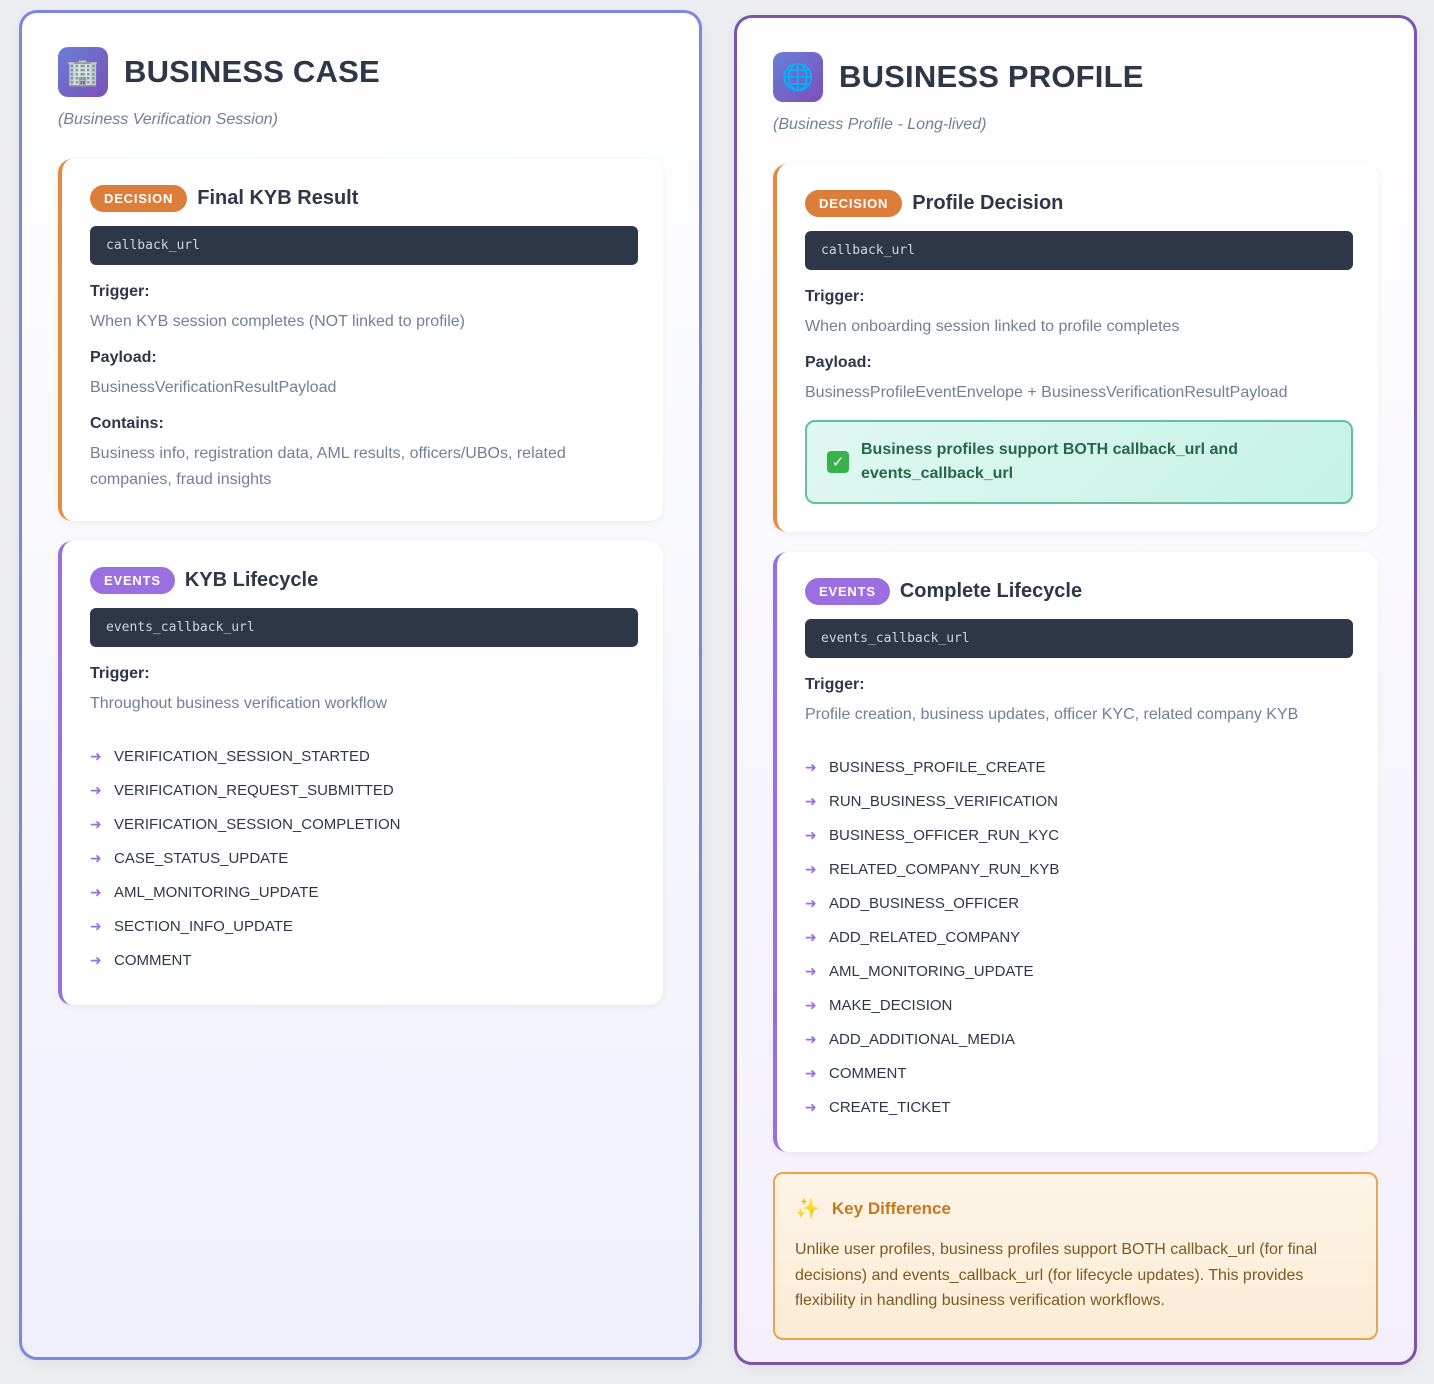 Image resolution: width=1434 pixels, height=1384 pixels. I want to click on list-item: ➜ BUSINESS_OFFICER_RUN_KYC, so click(1079, 835).